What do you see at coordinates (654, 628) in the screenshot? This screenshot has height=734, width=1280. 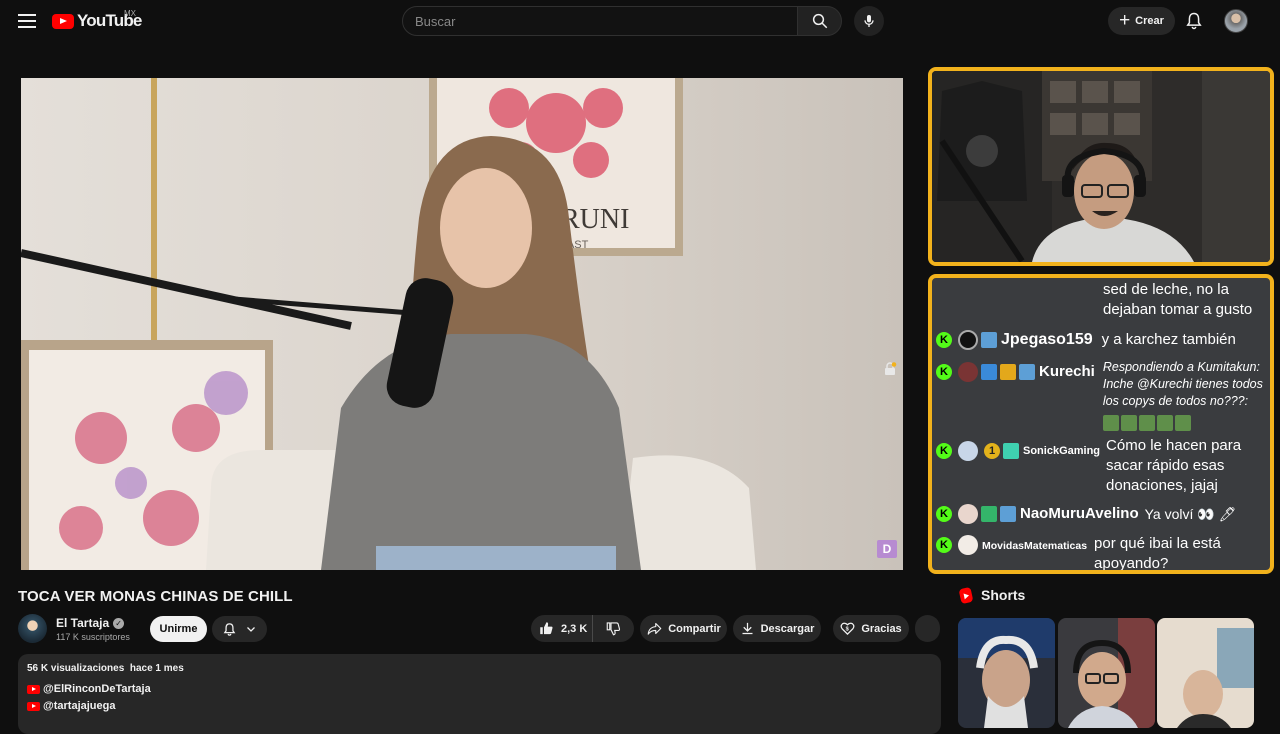 I see `share-icon` at bounding box center [654, 628].